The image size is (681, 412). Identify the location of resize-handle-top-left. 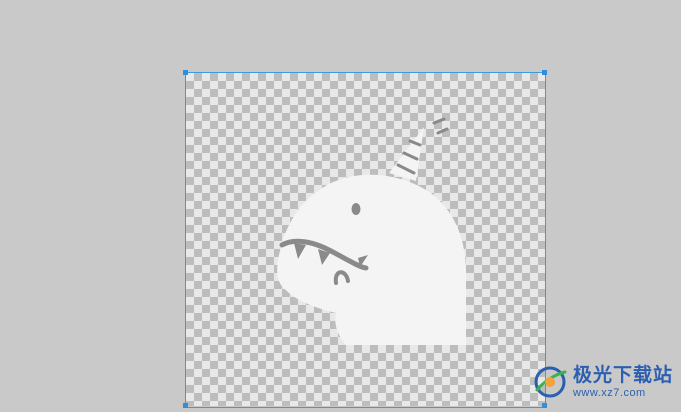
(185, 72).